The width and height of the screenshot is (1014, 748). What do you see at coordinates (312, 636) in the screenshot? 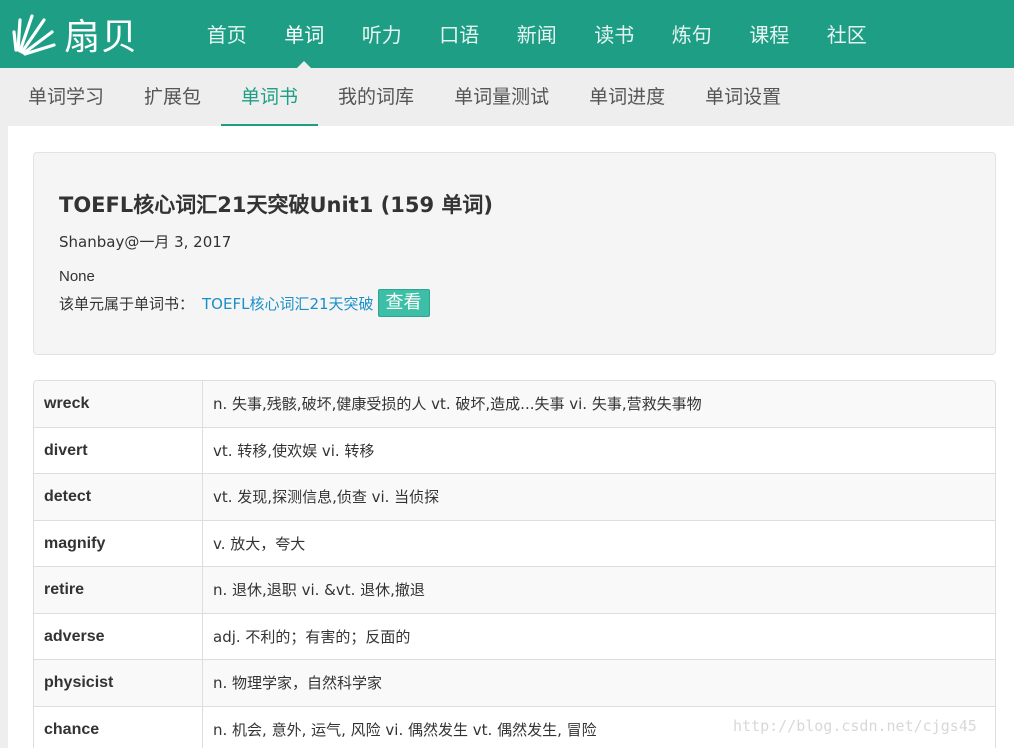
I see `definition-cell: adj. 不利的；有害的；反面的` at bounding box center [312, 636].